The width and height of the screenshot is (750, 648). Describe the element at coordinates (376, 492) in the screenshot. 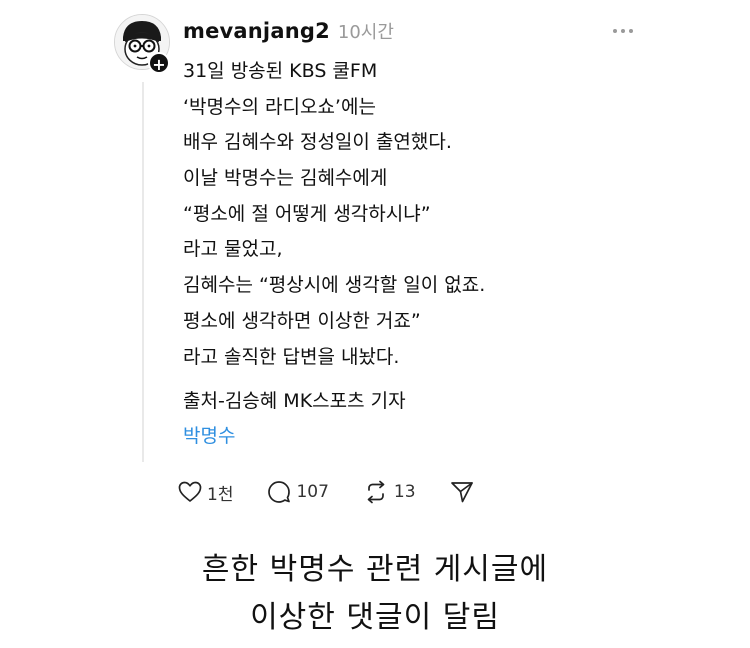

I see `repost-icon` at that location.